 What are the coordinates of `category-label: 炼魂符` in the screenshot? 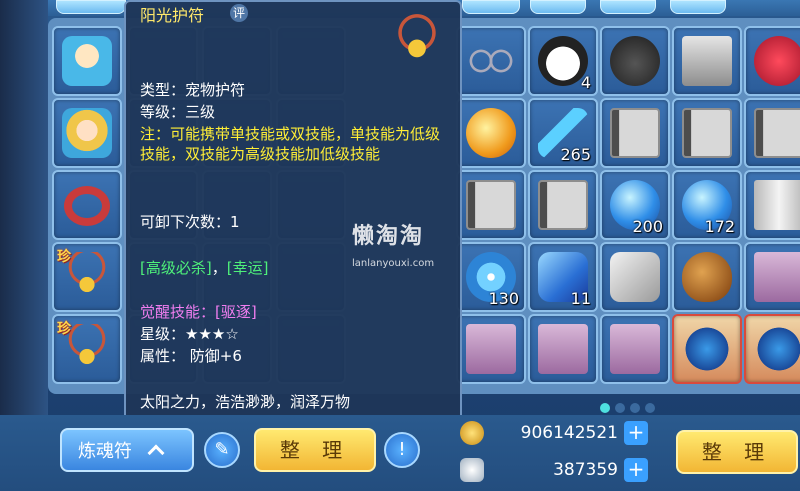 It's located at (105, 451).